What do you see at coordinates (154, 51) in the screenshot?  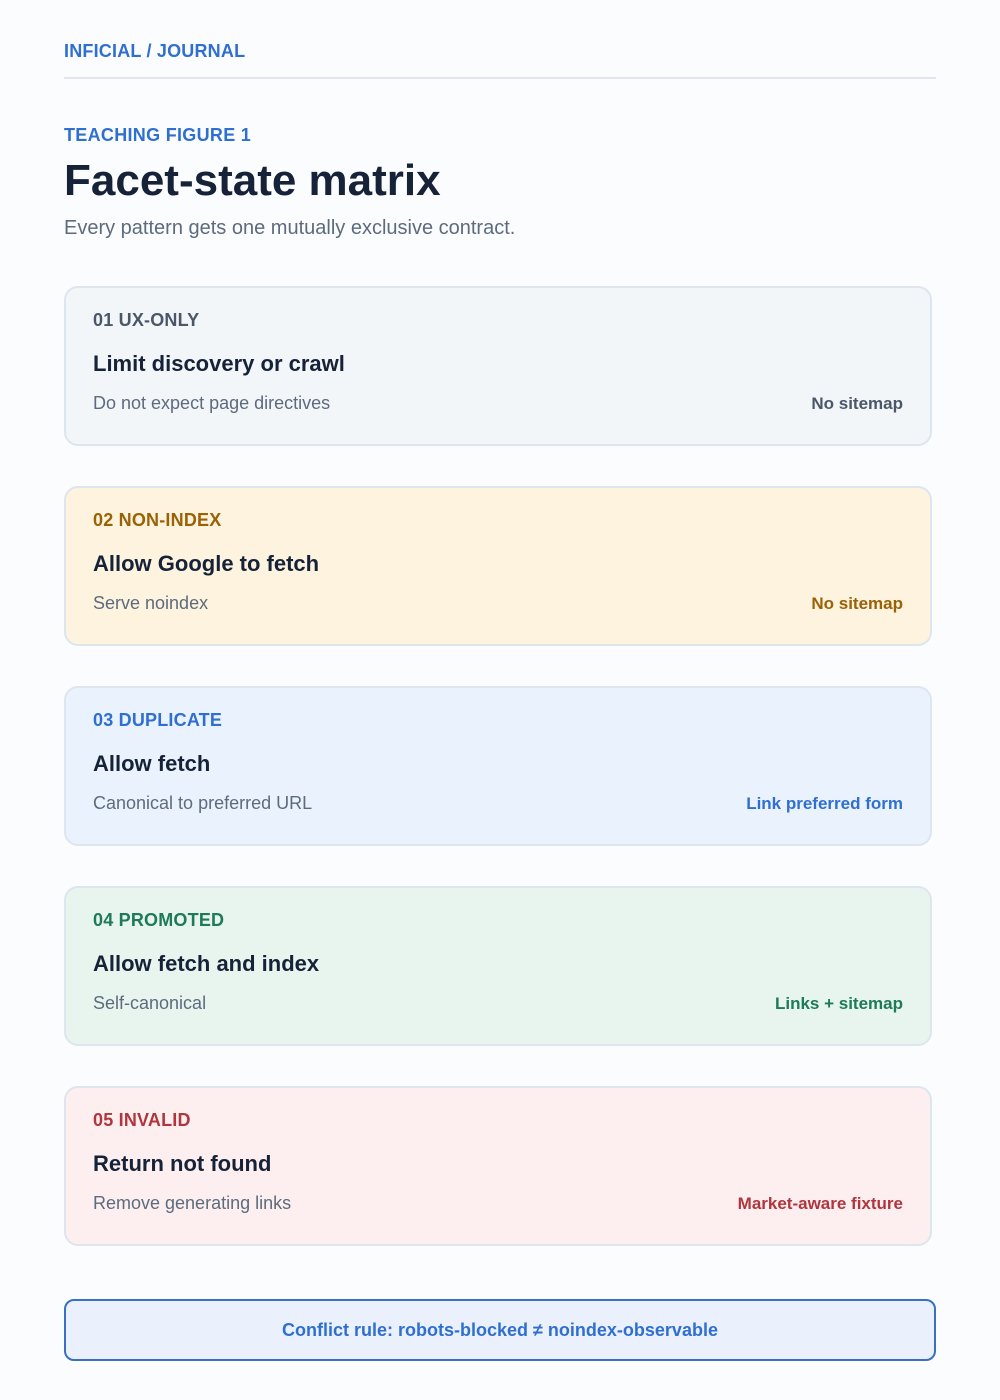 I see `journal-brand: INFICIAL / JOURNAL` at bounding box center [154, 51].